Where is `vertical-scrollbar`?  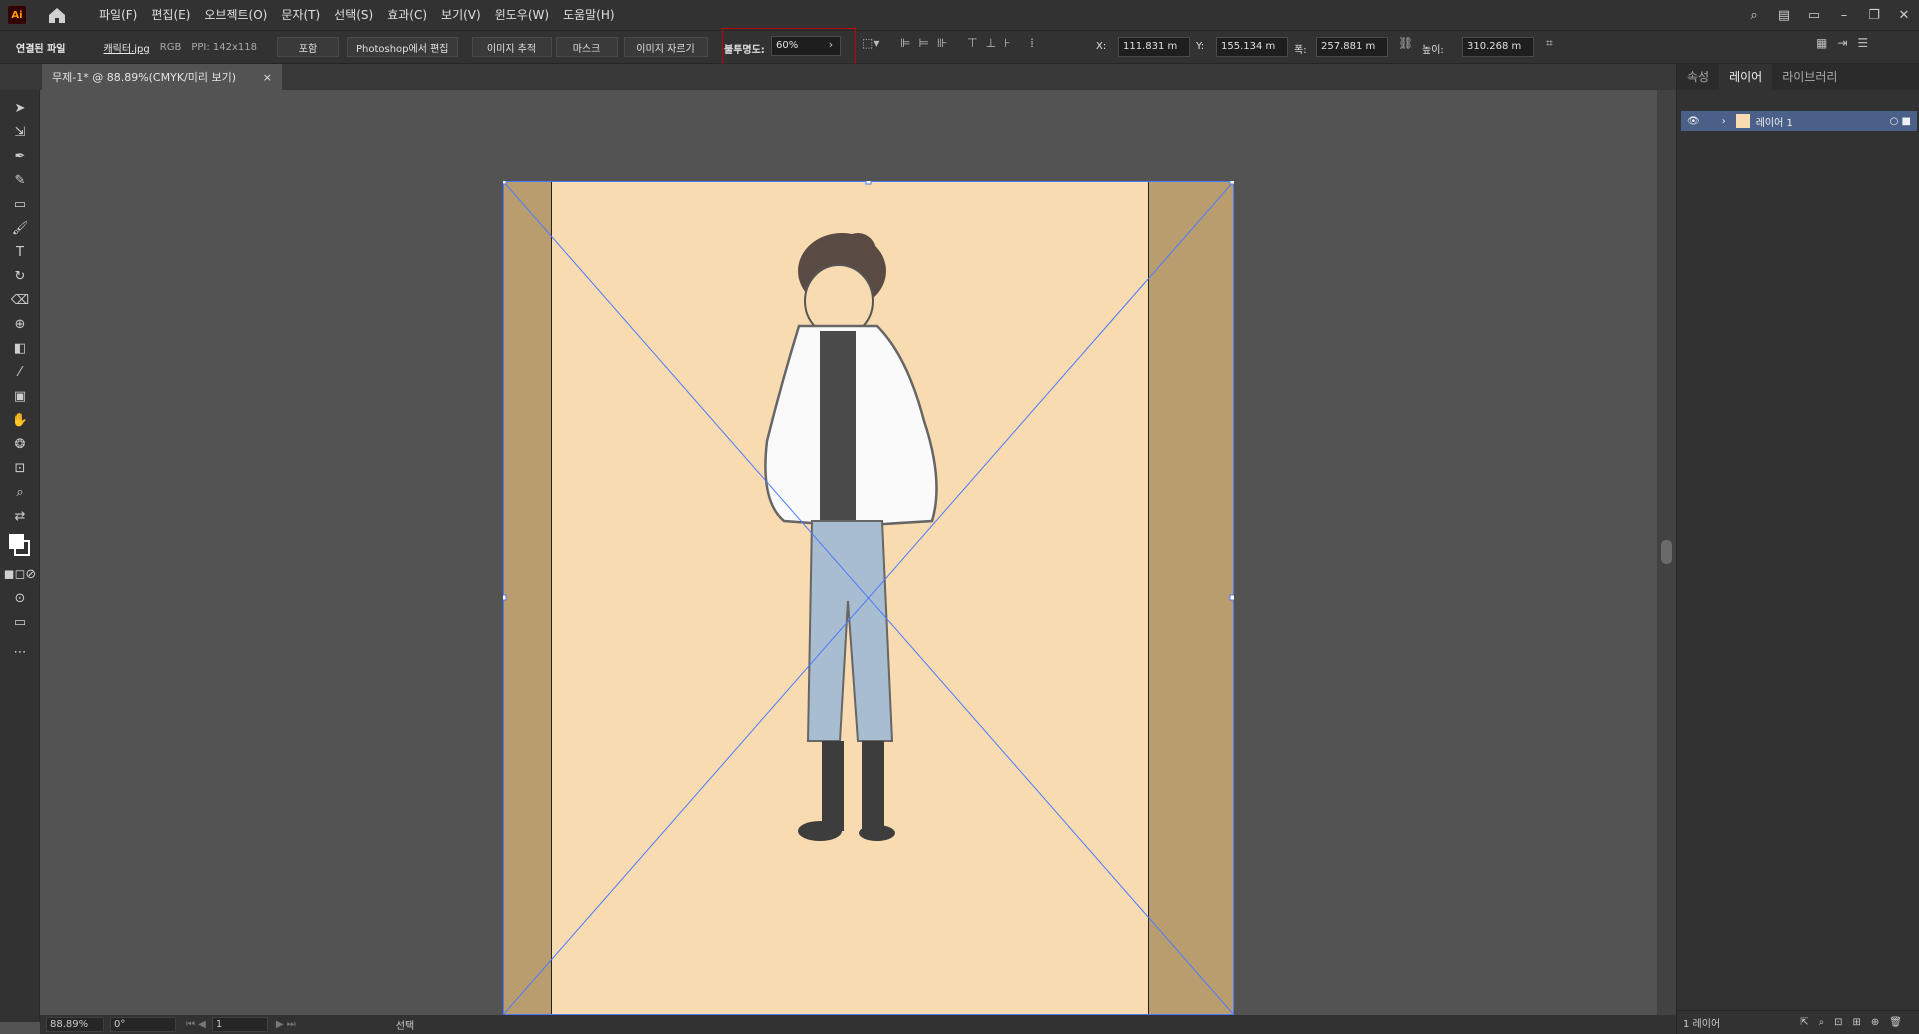
vertical-scrollbar is located at coordinates (1666, 552).